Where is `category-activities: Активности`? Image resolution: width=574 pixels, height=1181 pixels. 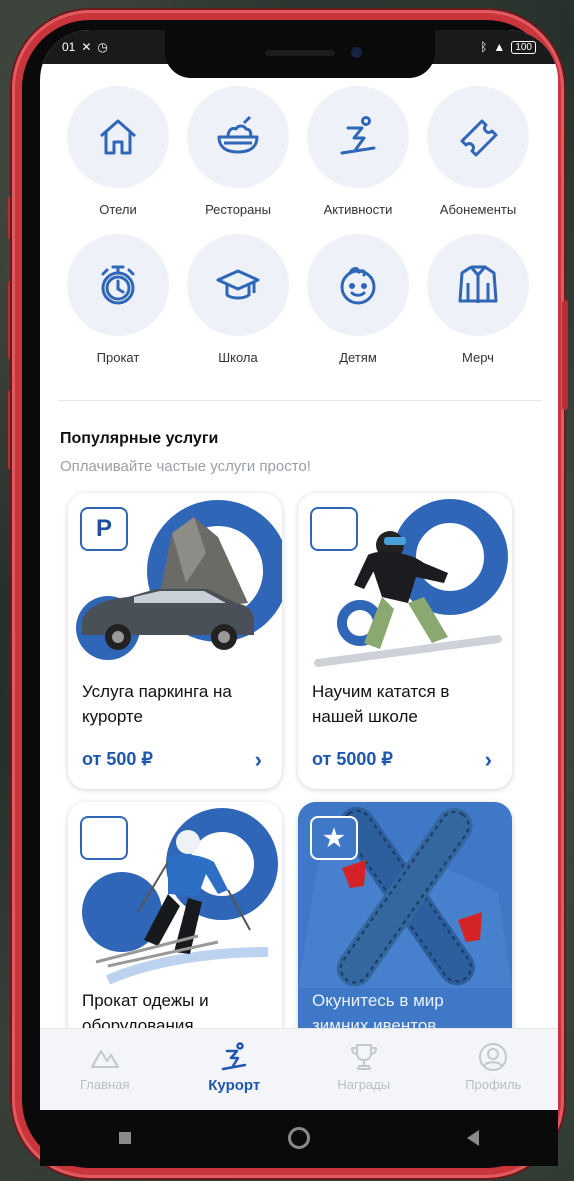
category-activities: Активности is located at coordinates (358, 152).